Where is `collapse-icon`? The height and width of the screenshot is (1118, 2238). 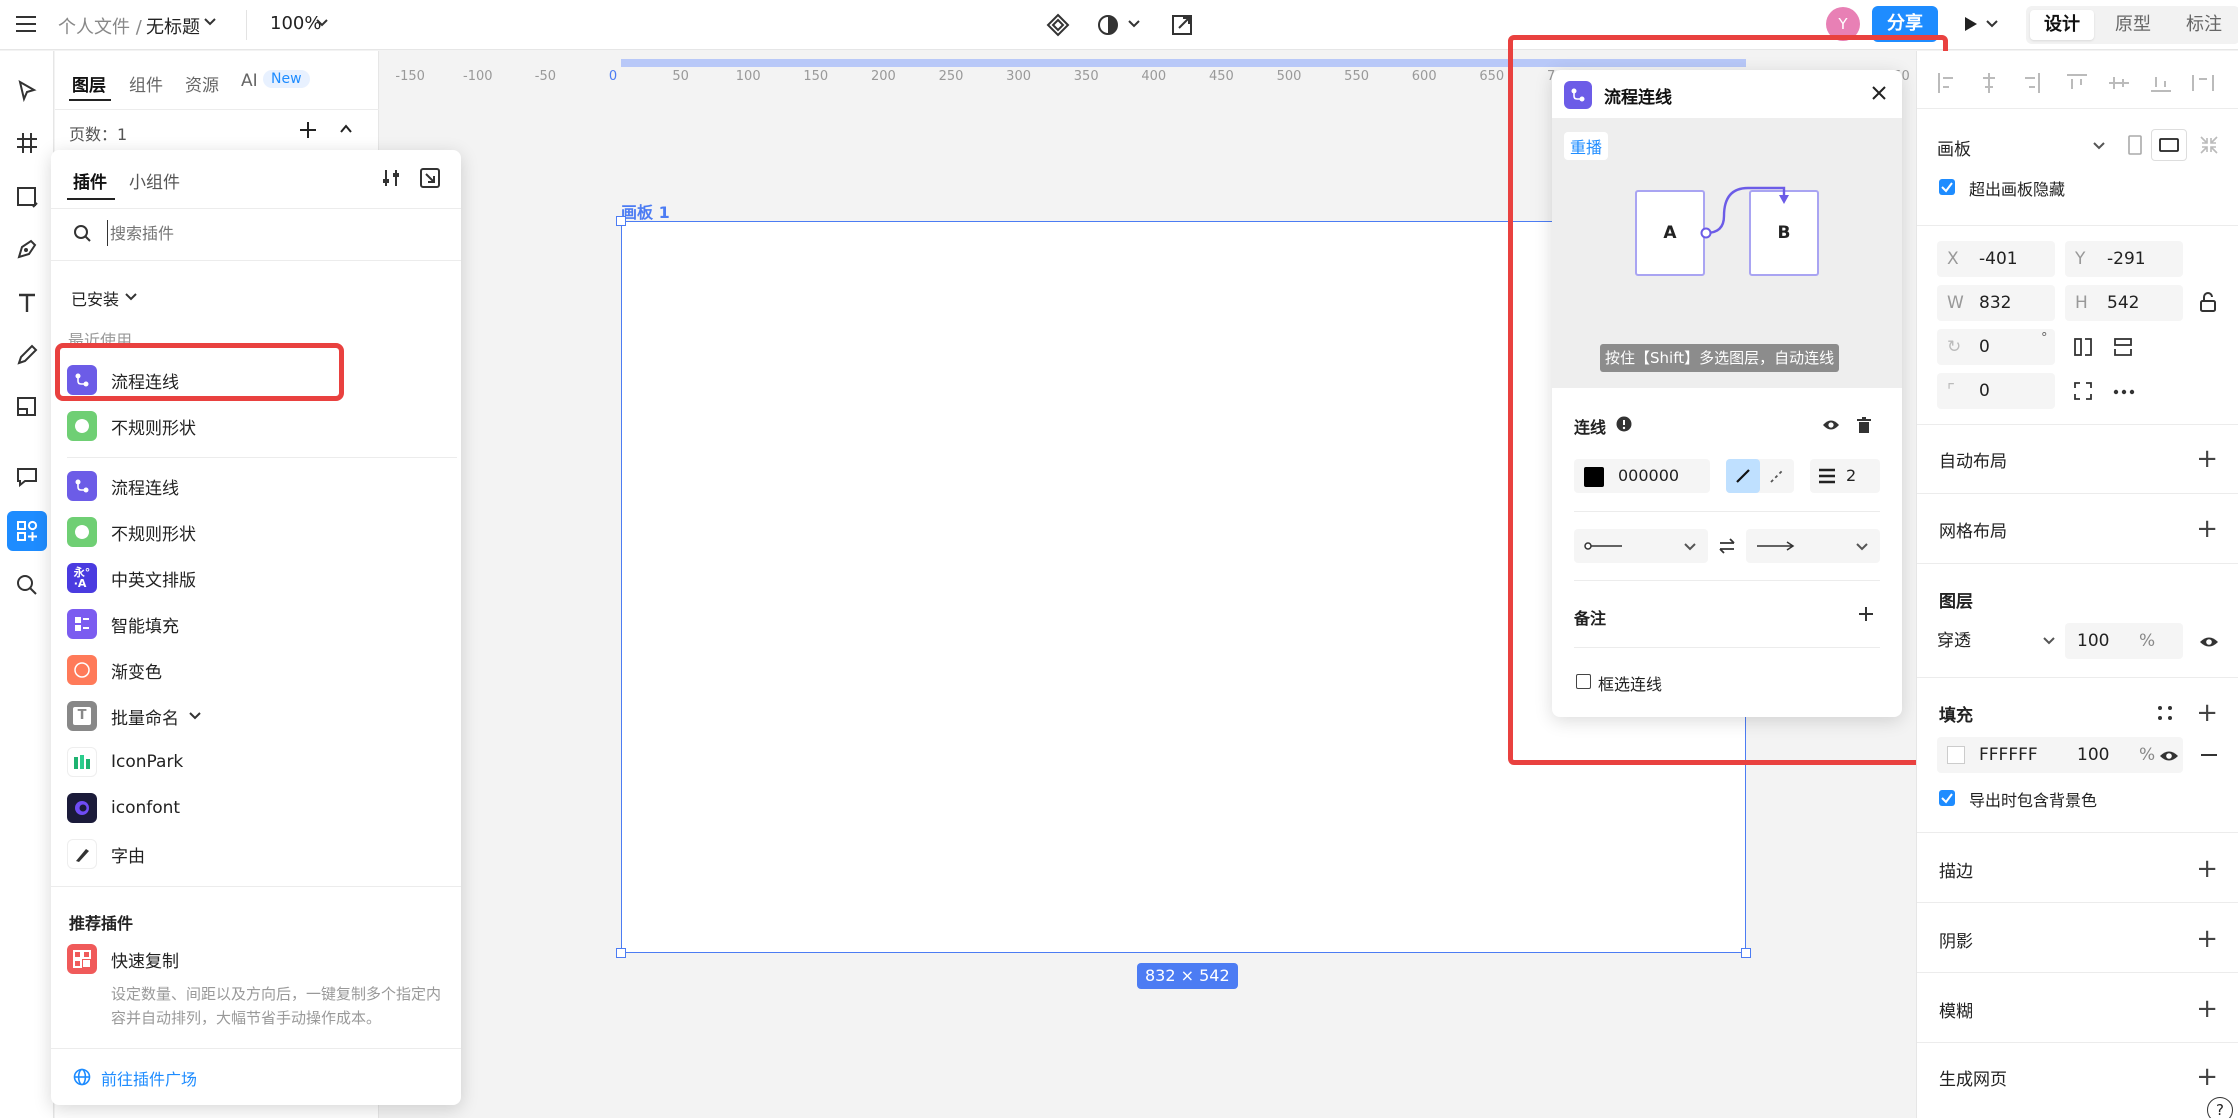 collapse-icon is located at coordinates (346, 129).